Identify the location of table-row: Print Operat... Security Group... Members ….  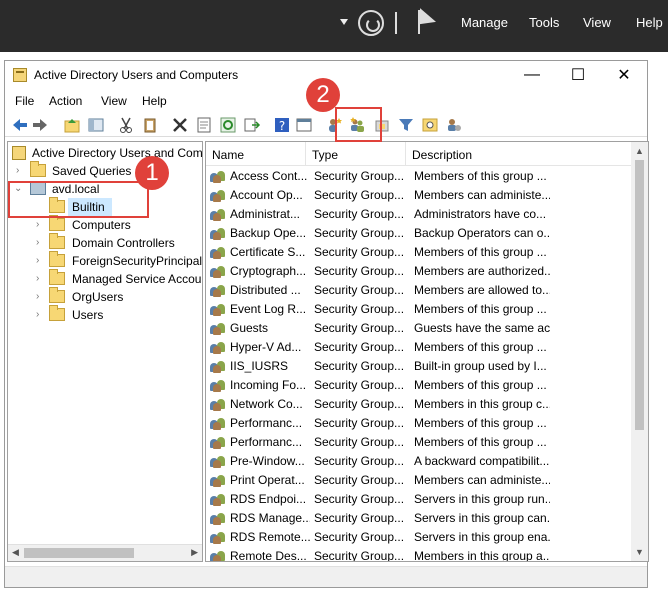
(419, 479).